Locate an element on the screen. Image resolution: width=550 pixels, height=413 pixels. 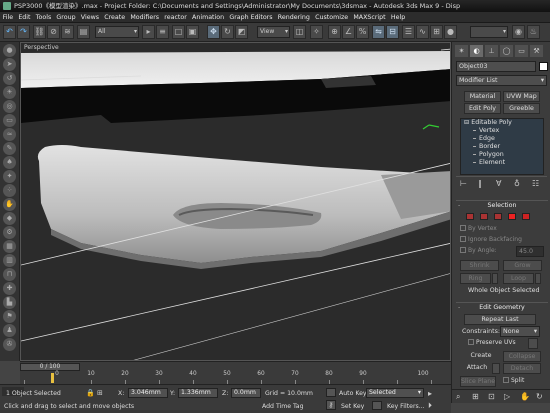
detach-button: Detach is located at coordinates (522, 368).